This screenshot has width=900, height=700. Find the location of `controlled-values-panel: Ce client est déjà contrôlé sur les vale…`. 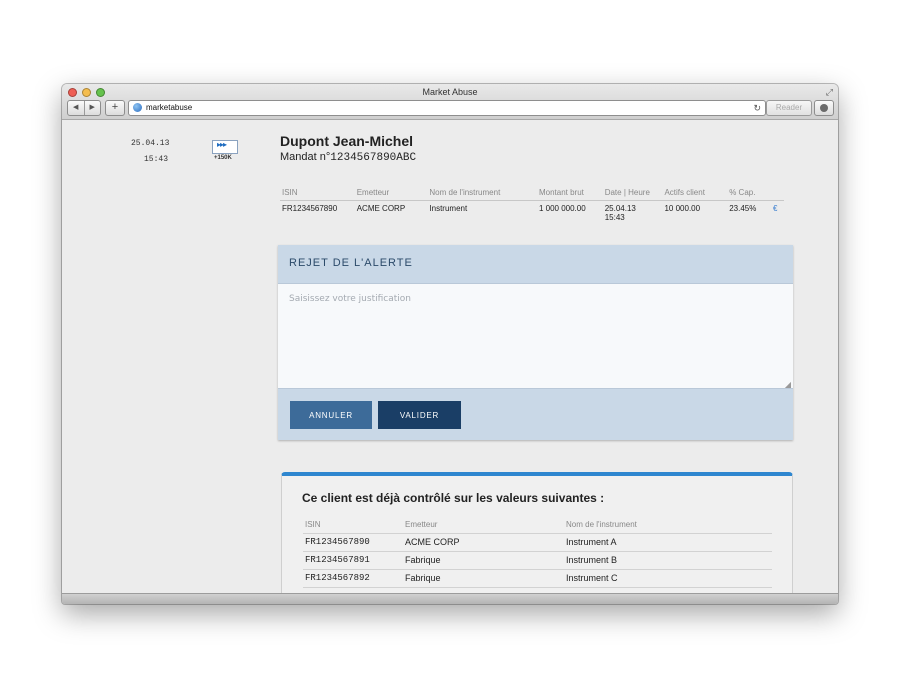

controlled-values-panel: Ce client est déjà contrôlé sur les vale… is located at coordinates (537, 533).